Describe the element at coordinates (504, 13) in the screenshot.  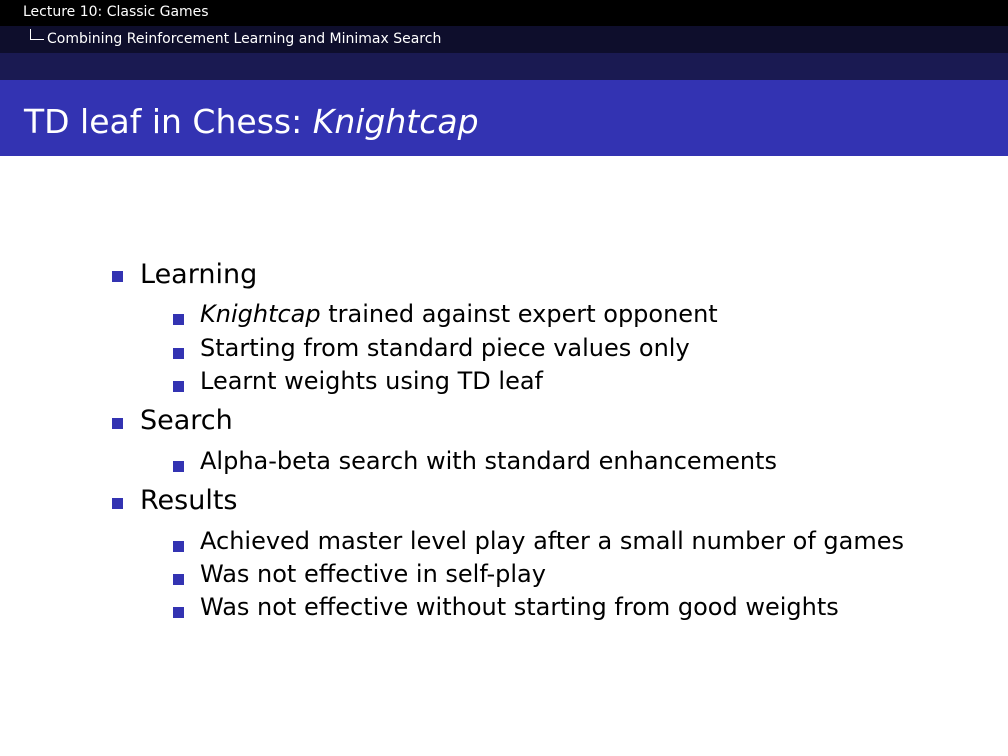
I see `header-section-bar: Lecture 10: Classic Games` at that location.